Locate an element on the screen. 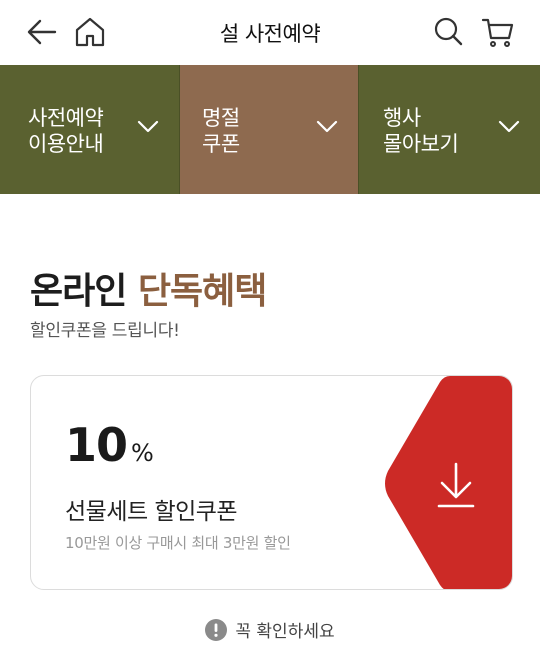 This screenshot has width=540, height=663. nav-item-label: 명절 쿠폰 is located at coordinates (221, 131).